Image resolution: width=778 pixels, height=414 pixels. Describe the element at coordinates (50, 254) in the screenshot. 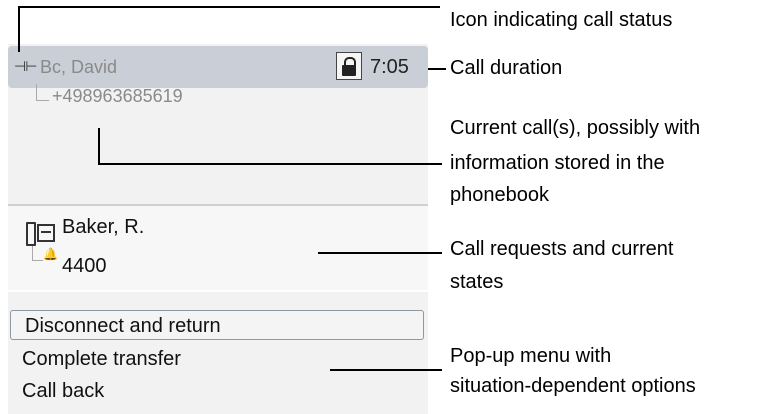

I see `bell-icon: 🔔` at that location.